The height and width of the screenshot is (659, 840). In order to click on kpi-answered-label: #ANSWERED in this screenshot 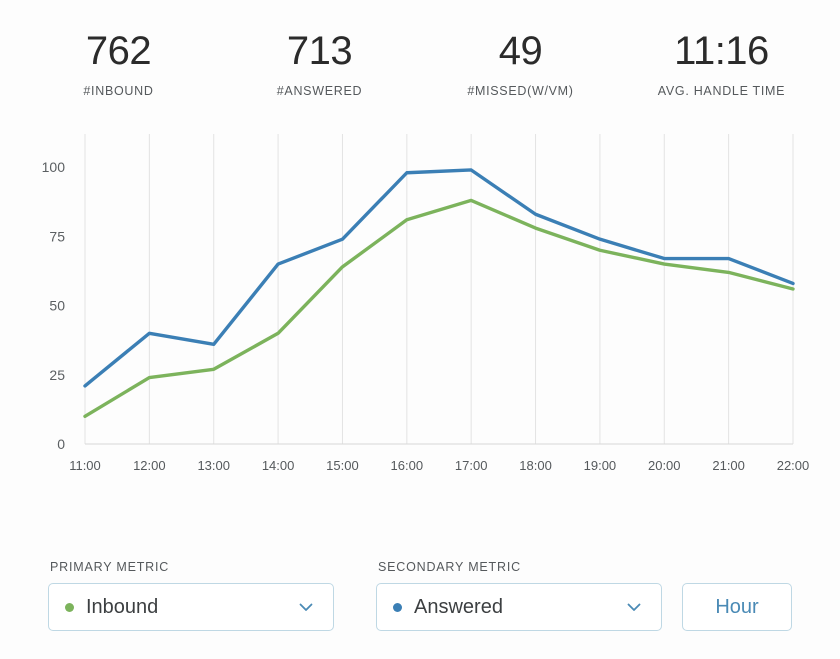, I will do `click(319, 91)`.